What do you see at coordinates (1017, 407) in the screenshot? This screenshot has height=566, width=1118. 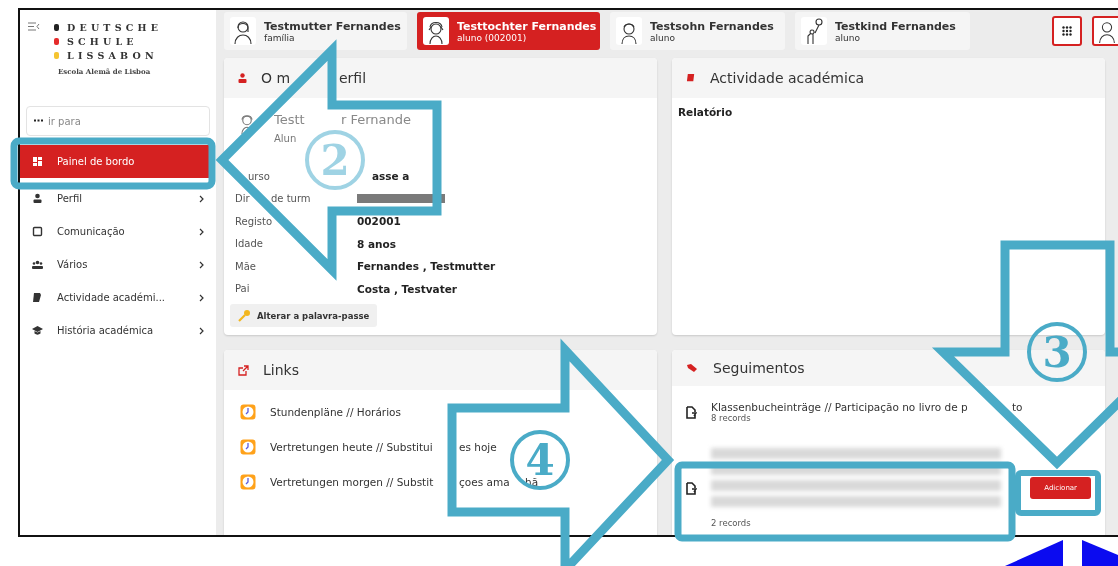 I see `follow-up-title: to` at bounding box center [1017, 407].